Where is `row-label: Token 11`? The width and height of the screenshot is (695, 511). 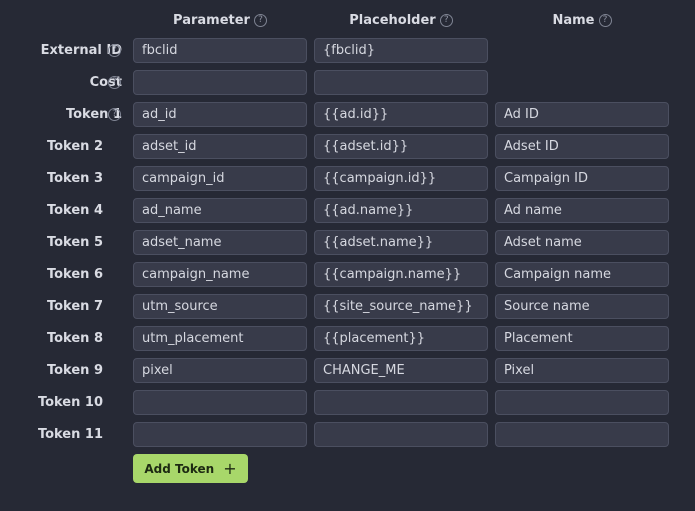 row-label: Token 11 is located at coordinates (70, 434).